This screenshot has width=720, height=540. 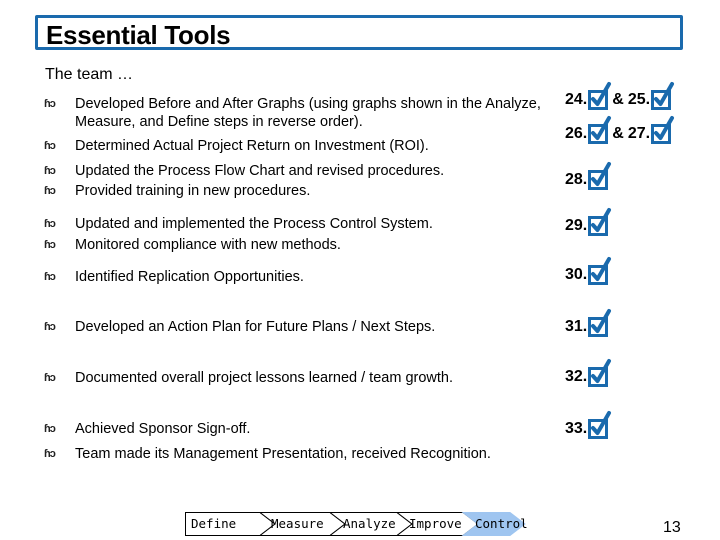 I want to click on step-number: 32., so click(x=576, y=376).